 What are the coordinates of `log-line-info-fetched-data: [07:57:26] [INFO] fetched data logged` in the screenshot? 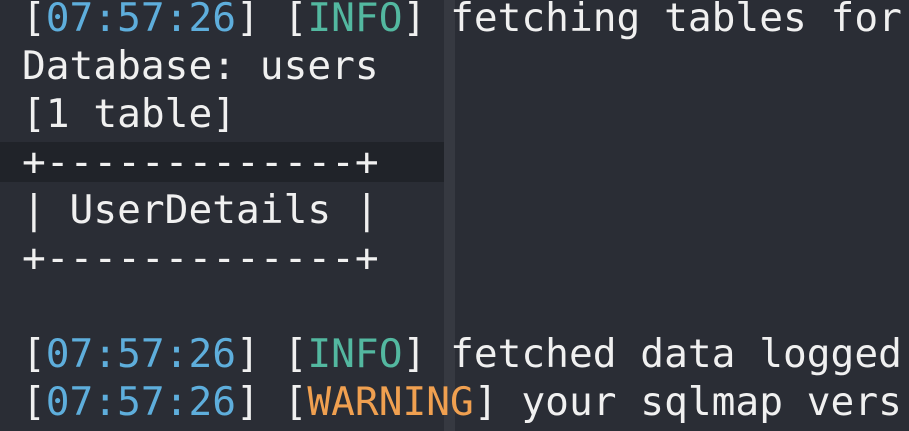 It's located at (462, 354).